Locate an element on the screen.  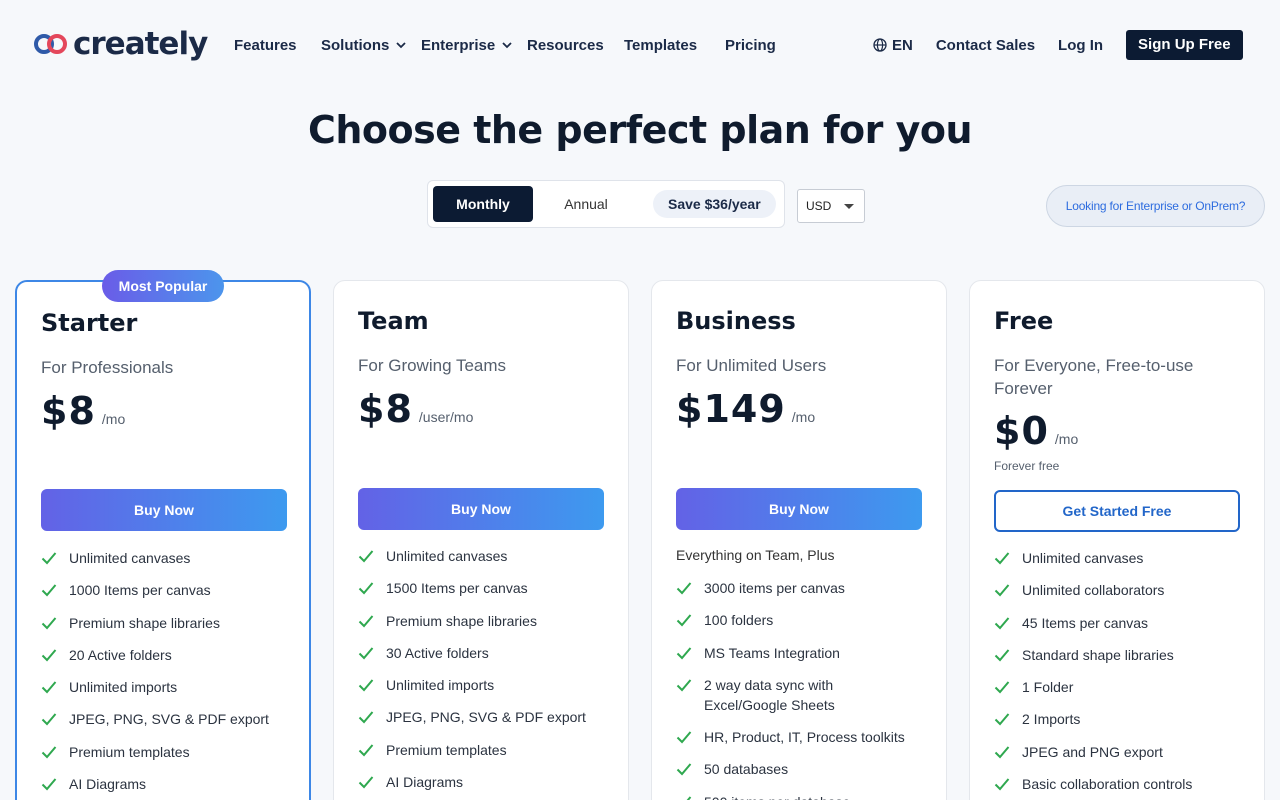
currency-value: USD is located at coordinates (819, 206).